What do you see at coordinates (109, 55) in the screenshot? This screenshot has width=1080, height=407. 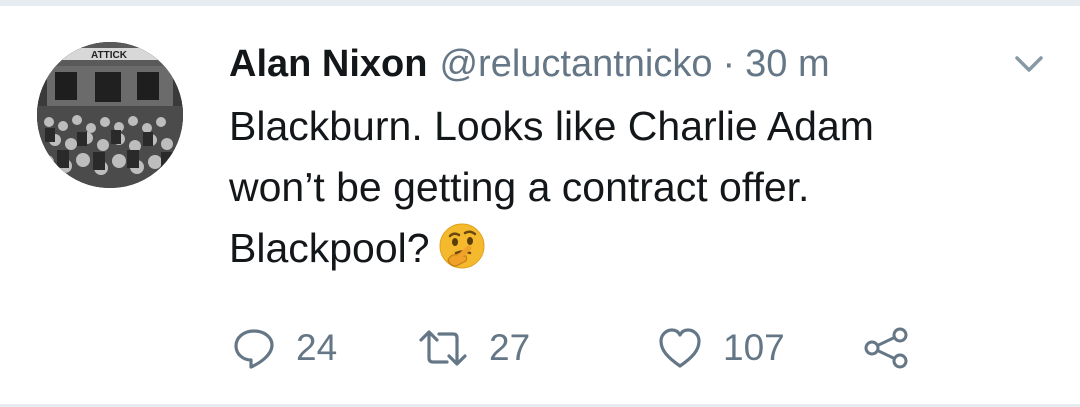 I see `avatar-sign-text: ATTICK` at bounding box center [109, 55].